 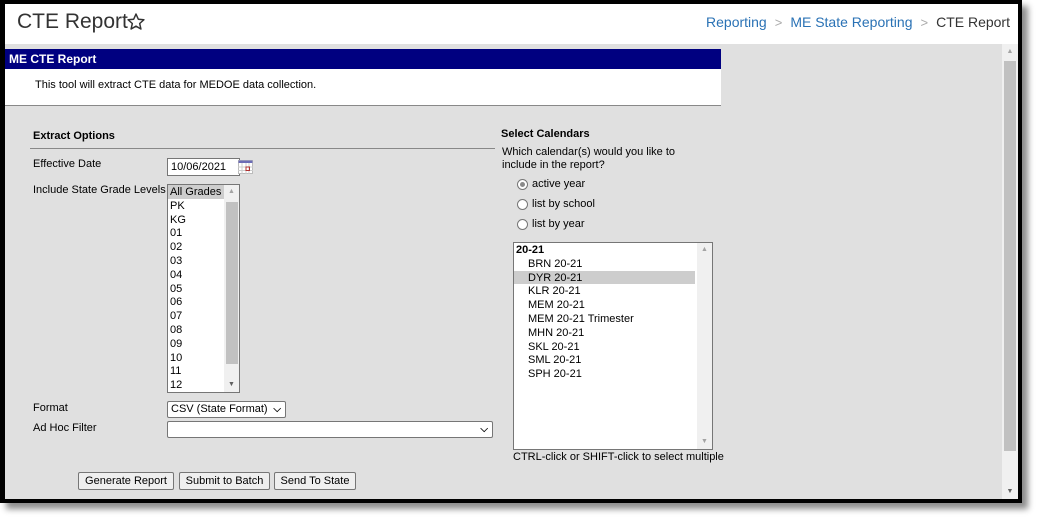 What do you see at coordinates (126, 481) in the screenshot?
I see `generate-report-button: Generate Report` at bounding box center [126, 481].